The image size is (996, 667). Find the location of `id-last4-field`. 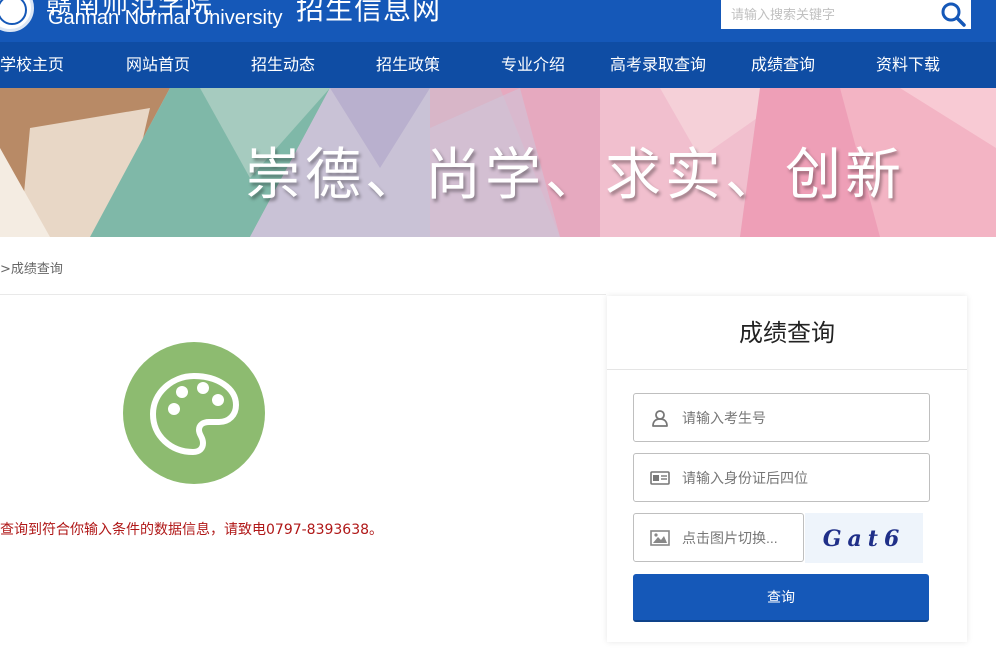

id-last4-field is located at coordinates (781, 477).